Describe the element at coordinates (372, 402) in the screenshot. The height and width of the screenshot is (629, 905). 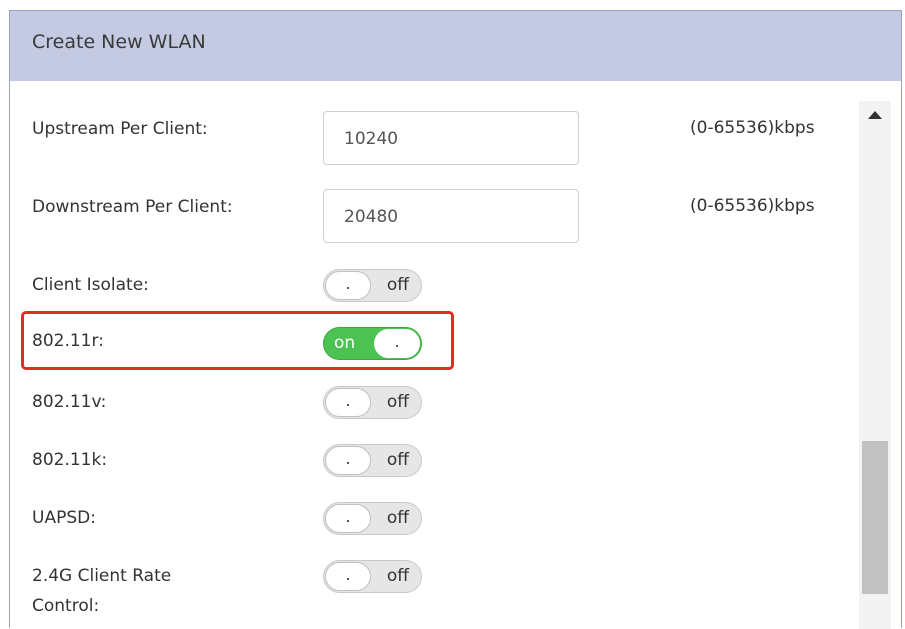
I see `80211v-toggle: . off` at that location.